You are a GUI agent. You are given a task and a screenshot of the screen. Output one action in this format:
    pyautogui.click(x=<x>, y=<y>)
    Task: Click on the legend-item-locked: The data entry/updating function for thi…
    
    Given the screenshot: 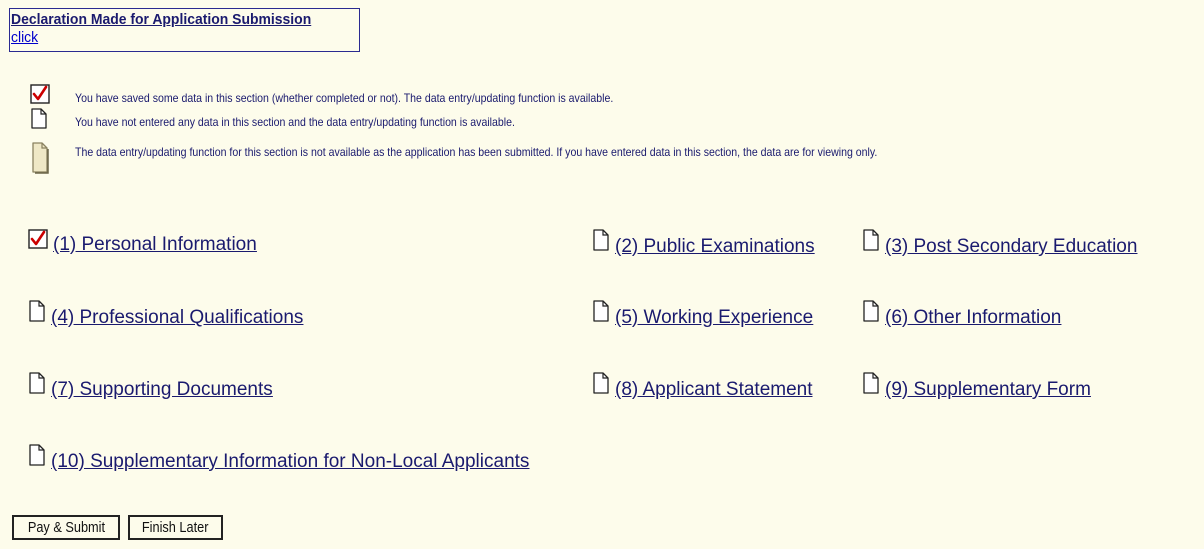 What is the action you would take?
    pyautogui.click(x=580, y=160)
    